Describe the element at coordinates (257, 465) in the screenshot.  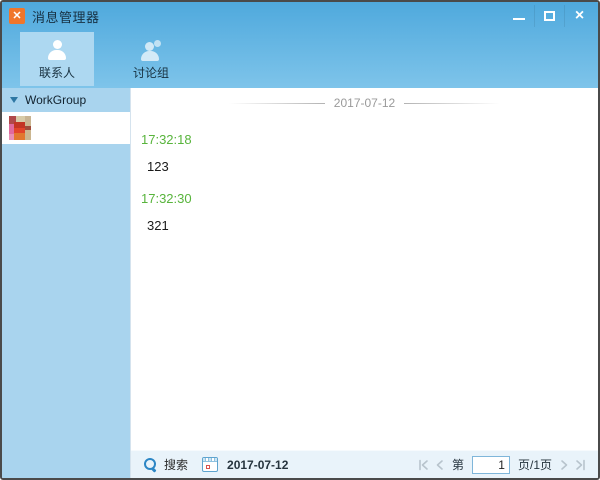
I see `date-picker-value: 2017-07-12` at that location.